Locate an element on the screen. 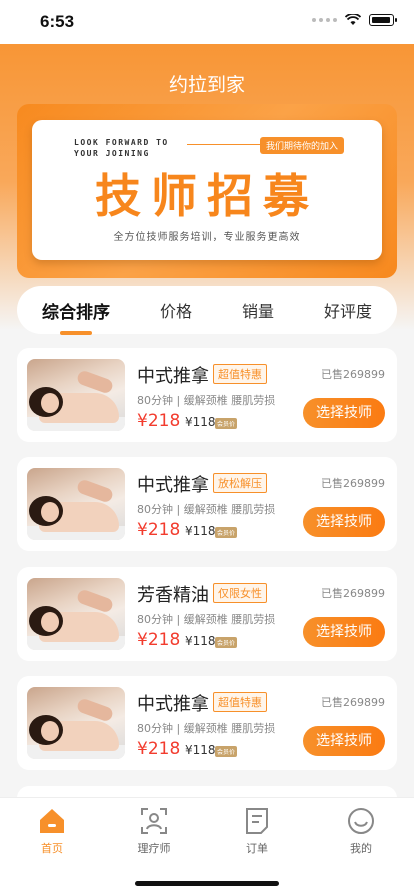 The width and height of the screenshot is (414, 896). banner-english-text: LOOK FORWARD TO YOUR JOINING is located at coordinates (121, 148).